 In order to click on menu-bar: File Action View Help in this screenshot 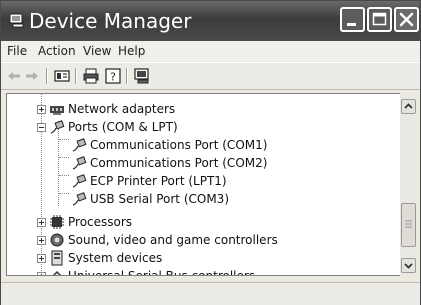, I will do `click(210, 51)`.